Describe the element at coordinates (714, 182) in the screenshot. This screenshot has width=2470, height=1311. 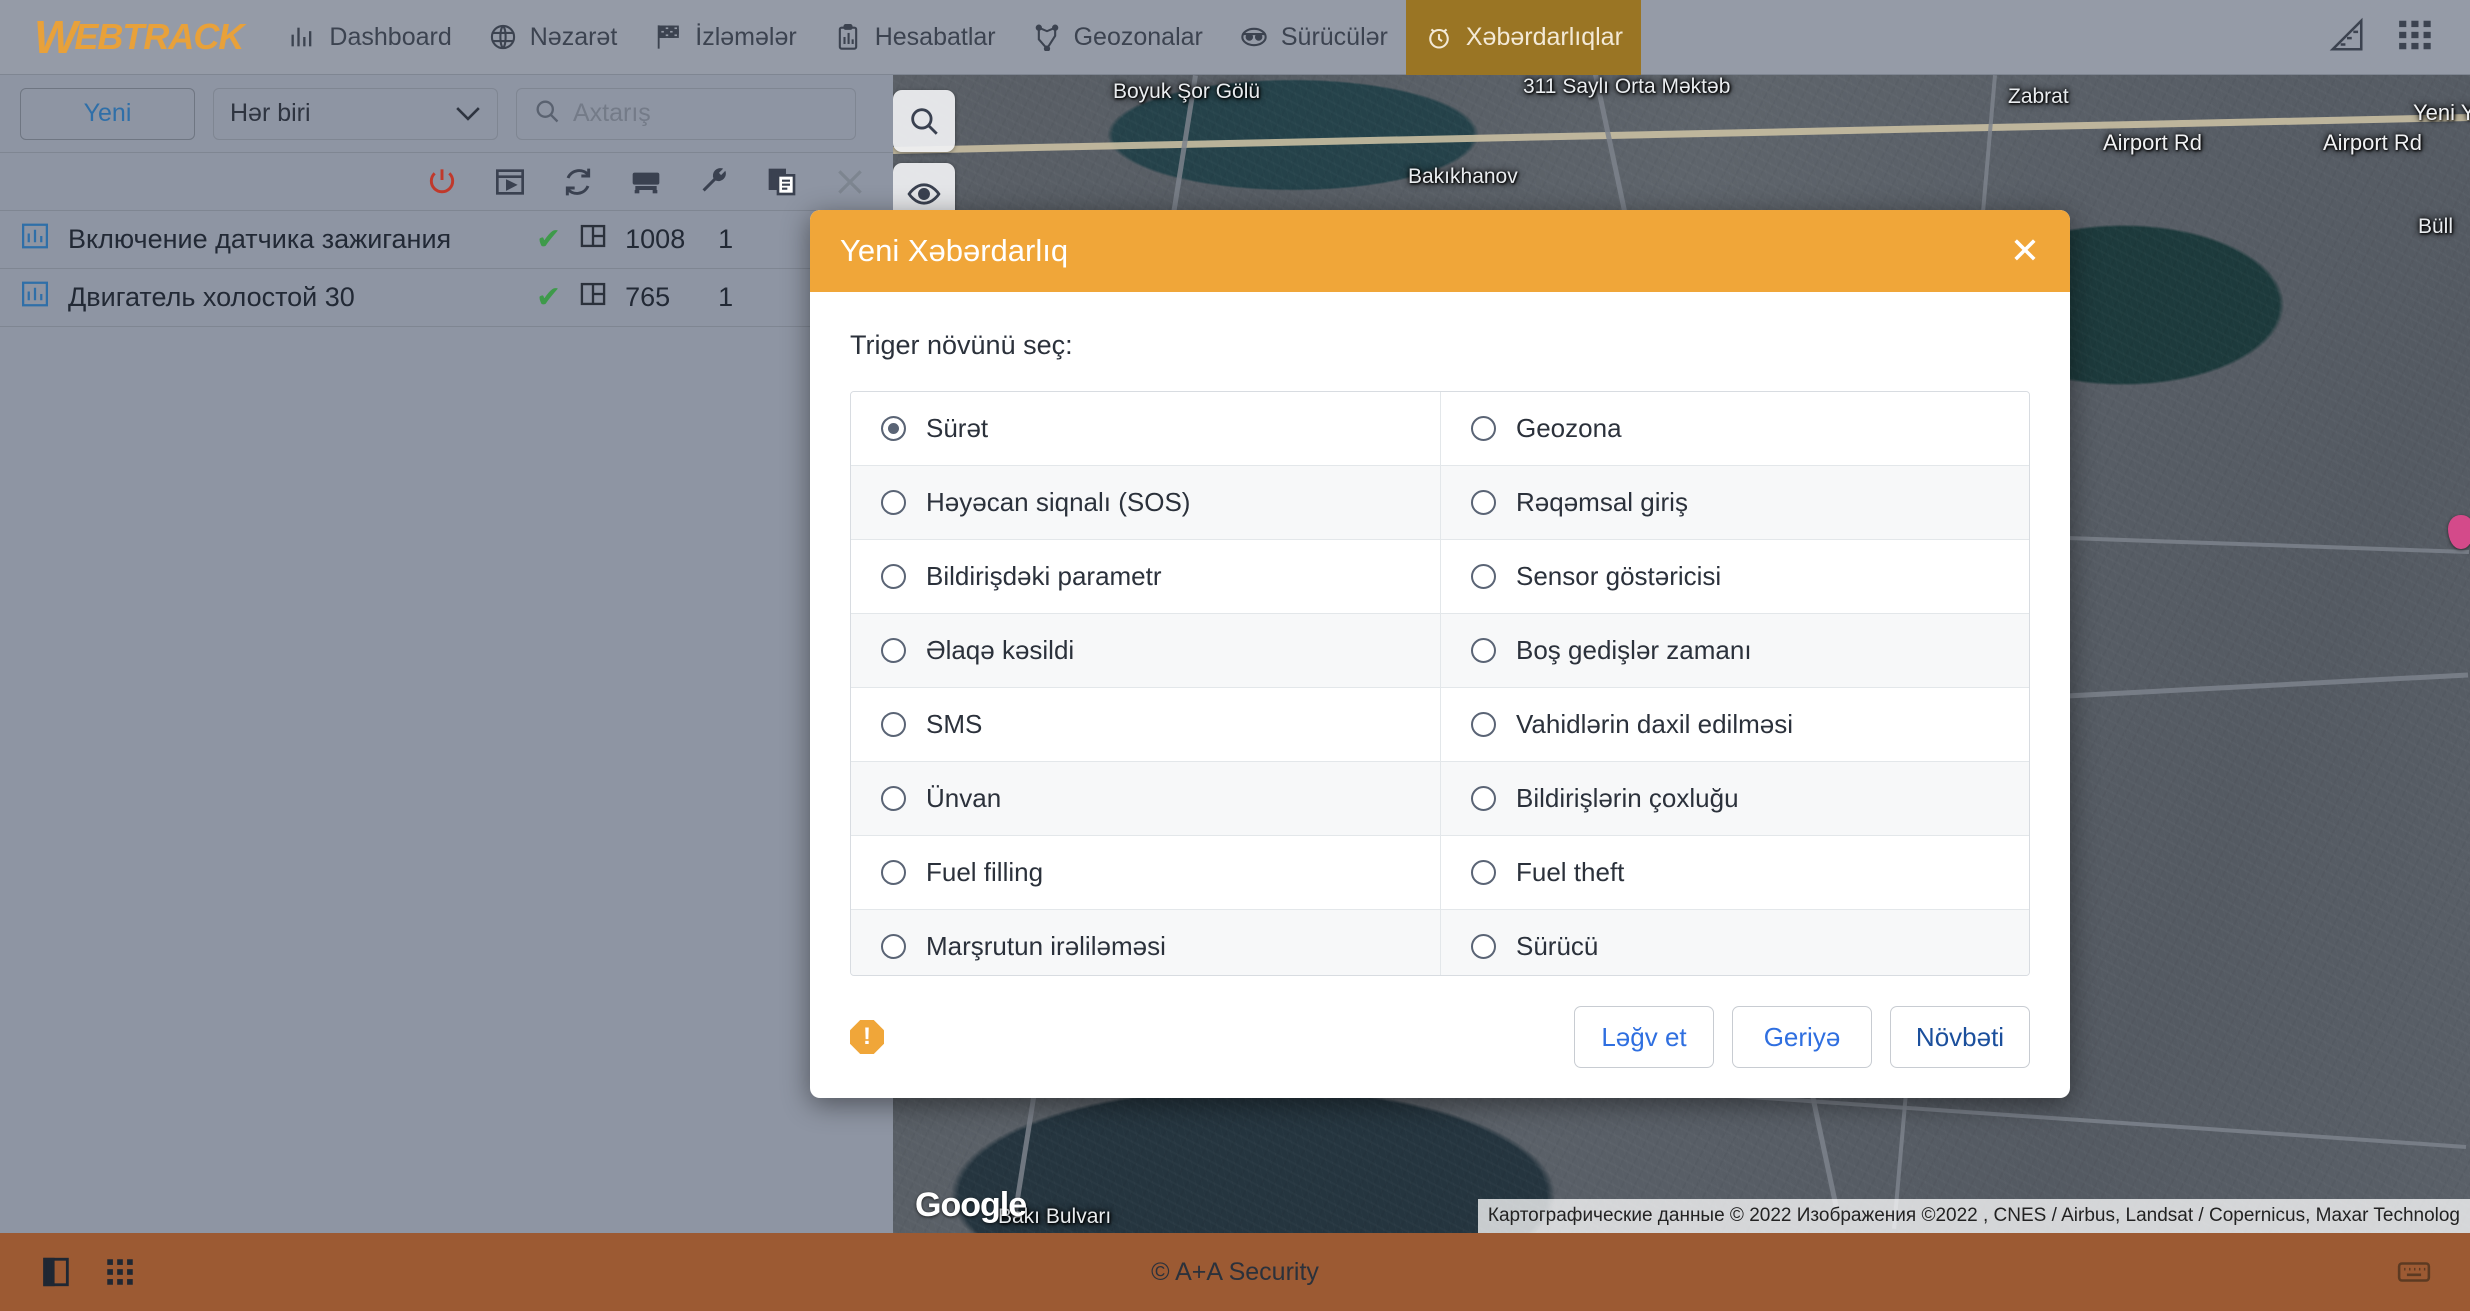
I see `wrench-icon` at that location.